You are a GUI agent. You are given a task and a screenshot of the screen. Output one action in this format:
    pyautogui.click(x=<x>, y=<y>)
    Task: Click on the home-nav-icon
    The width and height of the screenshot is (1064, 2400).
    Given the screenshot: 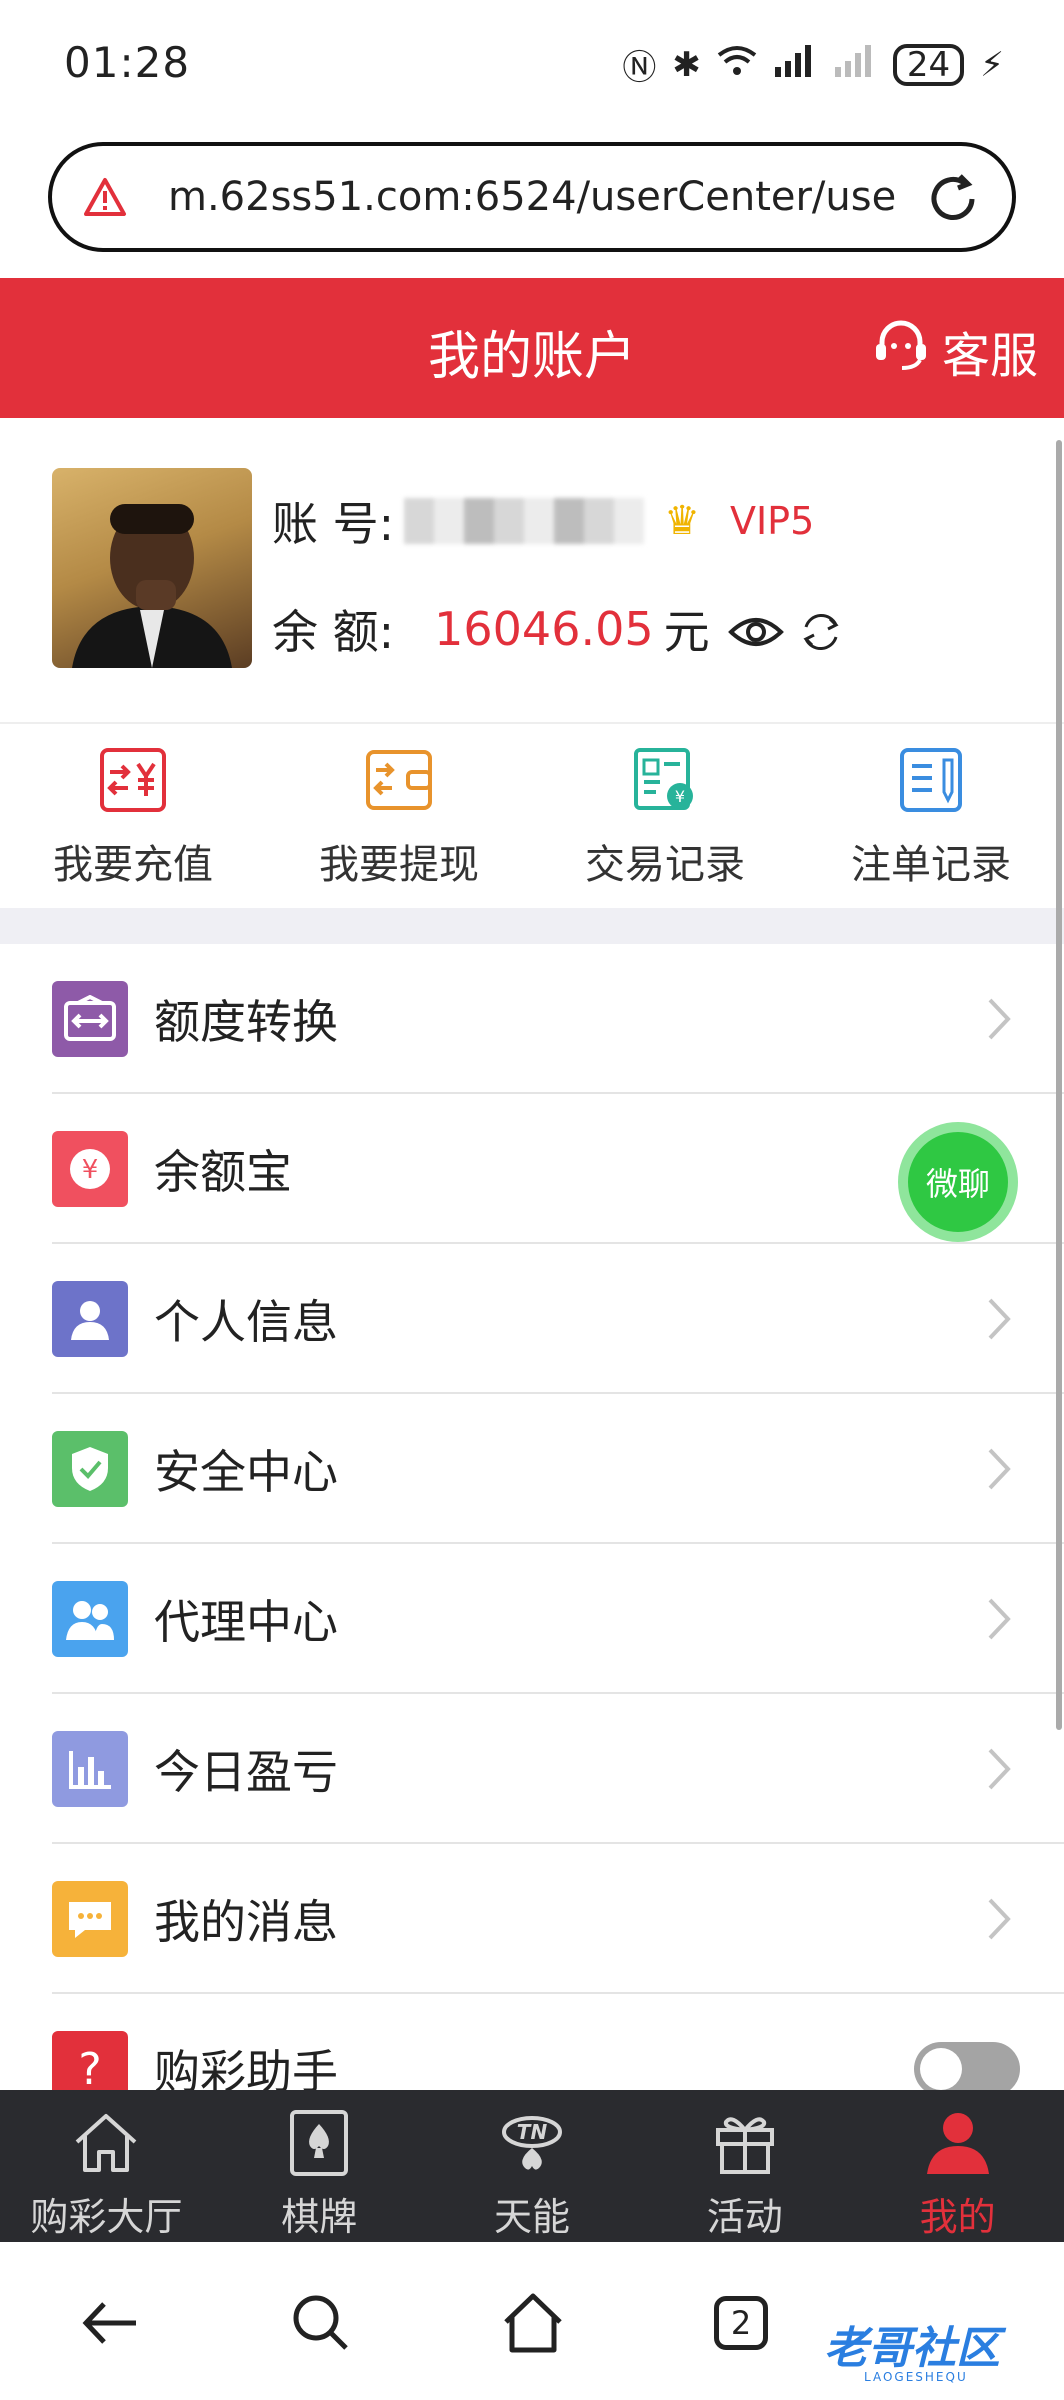 What is the action you would take?
    pyautogui.click(x=533, y=2323)
    